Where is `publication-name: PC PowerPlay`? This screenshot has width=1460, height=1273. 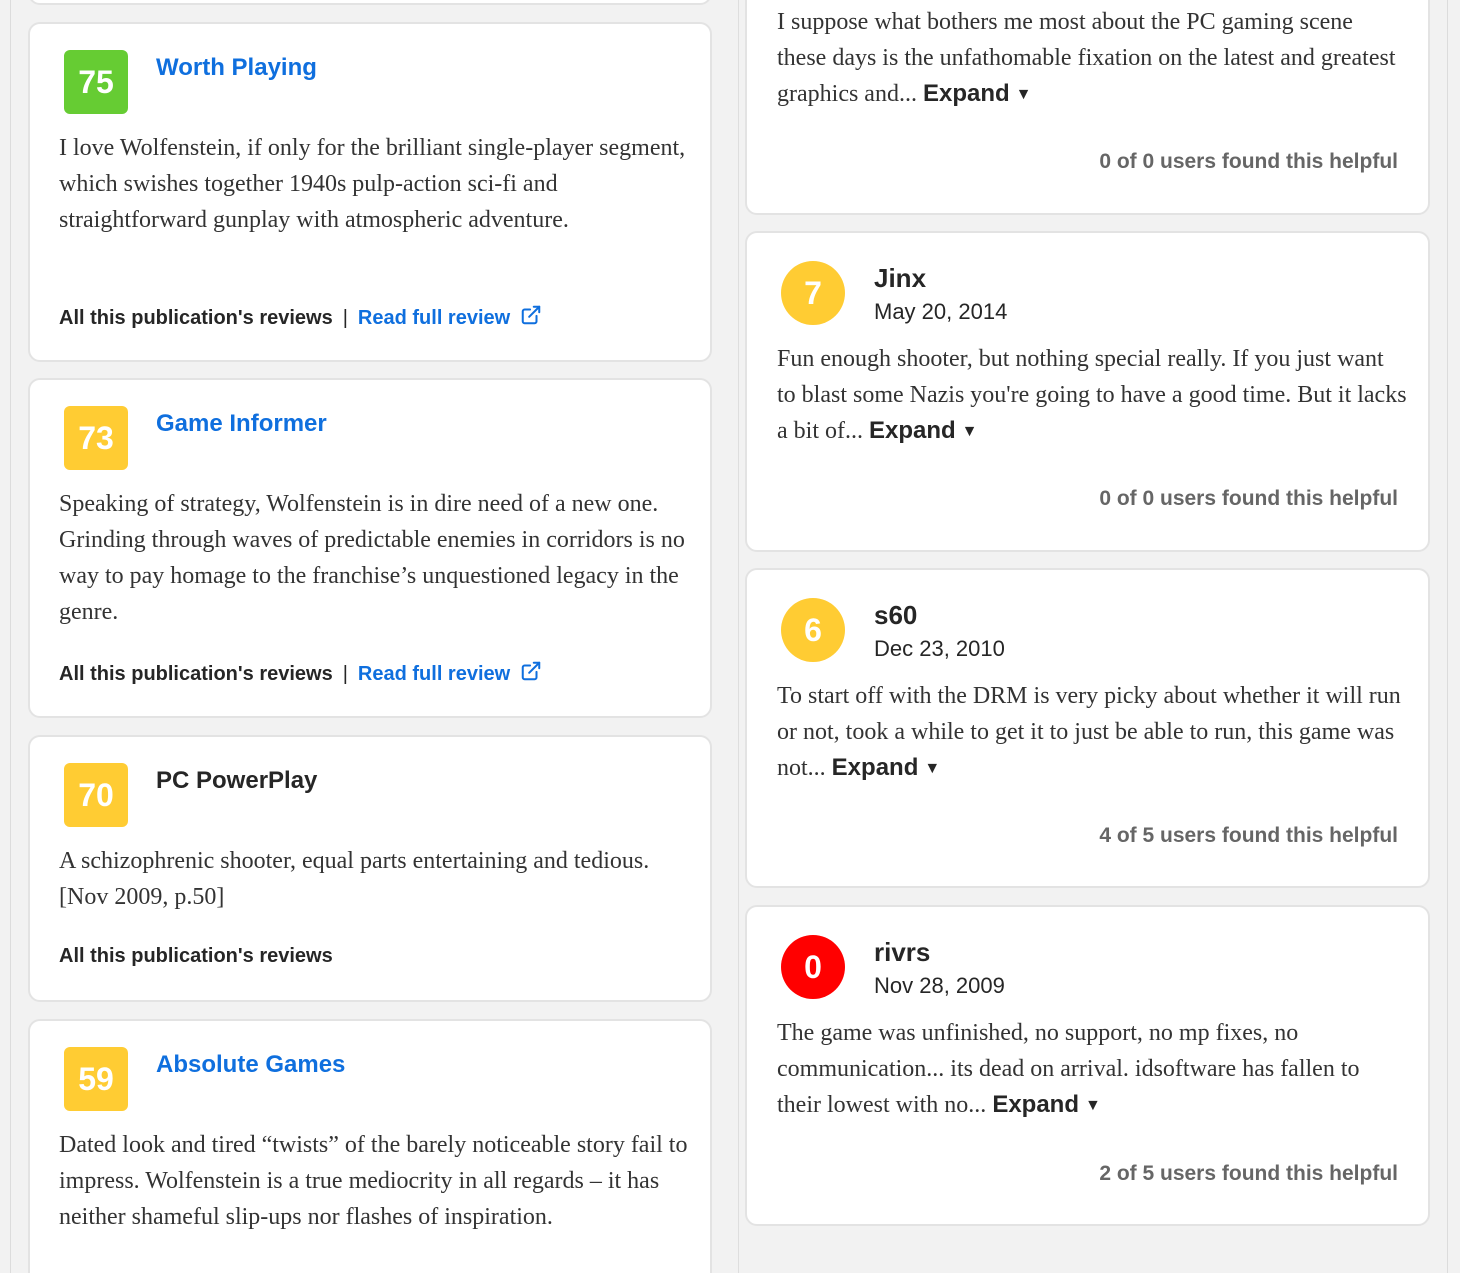 publication-name: PC PowerPlay is located at coordinates (237, 780).